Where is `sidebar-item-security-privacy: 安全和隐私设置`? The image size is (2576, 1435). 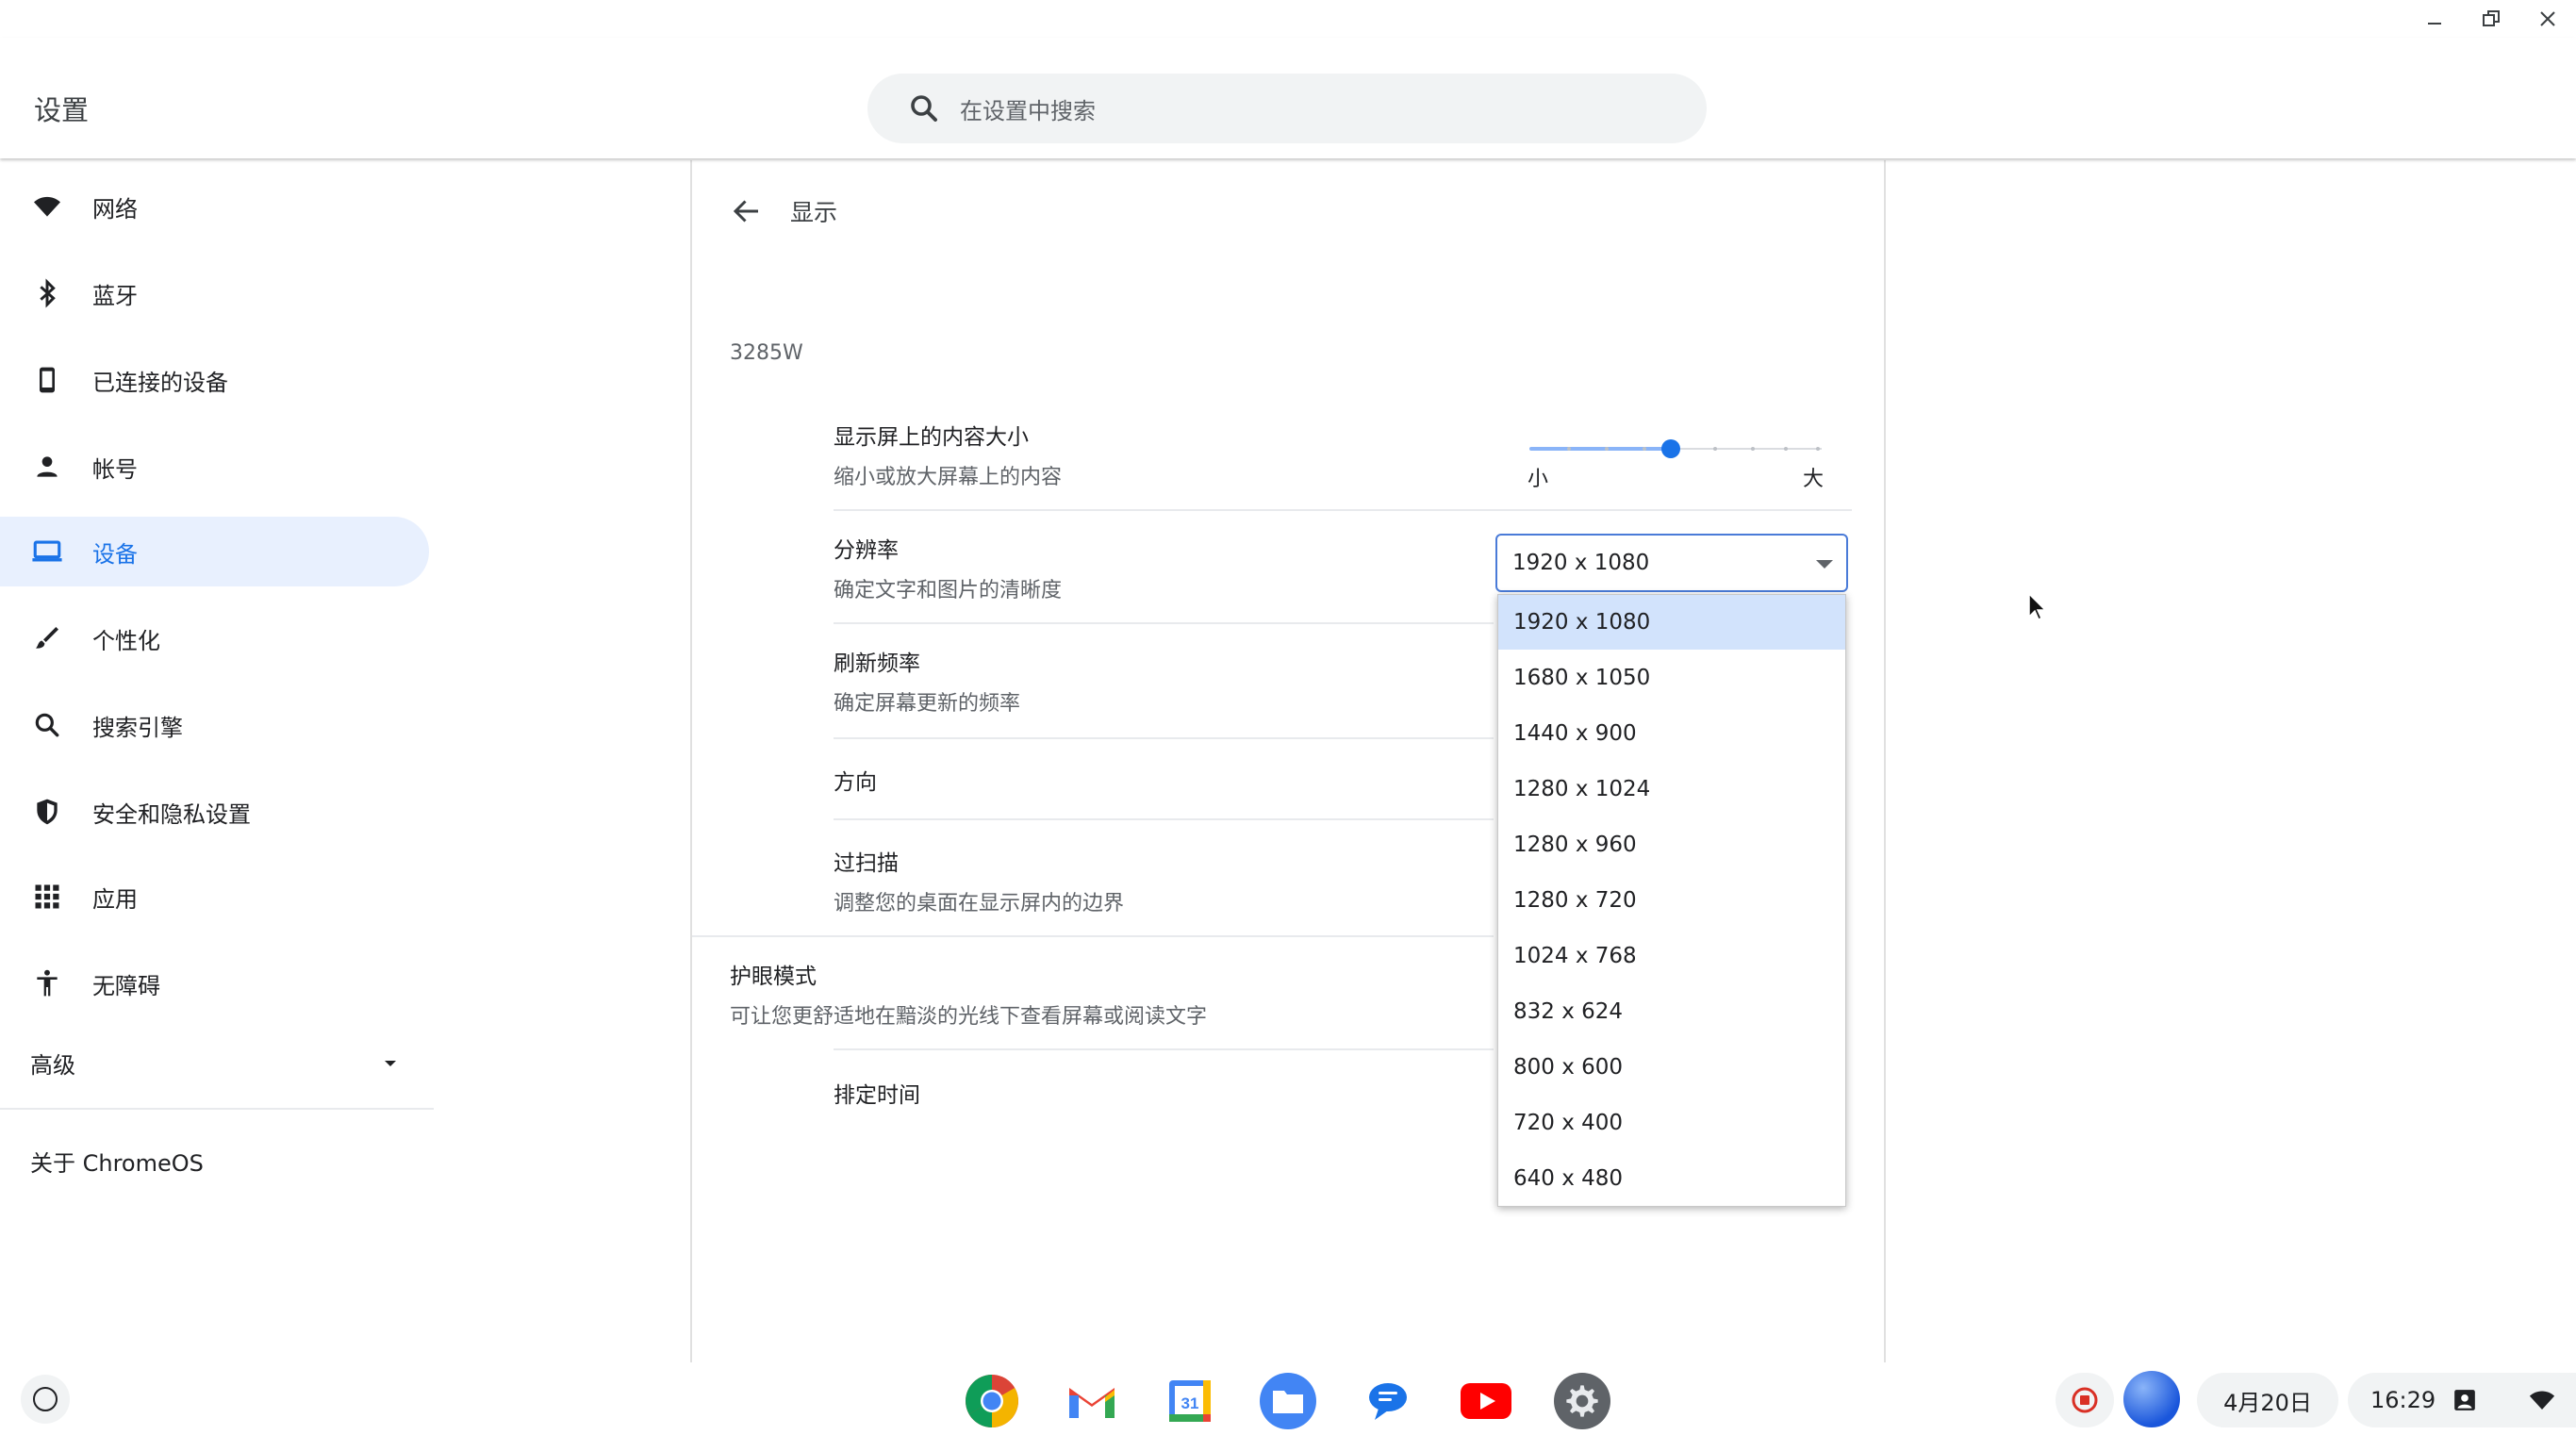
sidebar-item-security-privacy: 安全和隐私设置 is located at coordinates (214, 812).